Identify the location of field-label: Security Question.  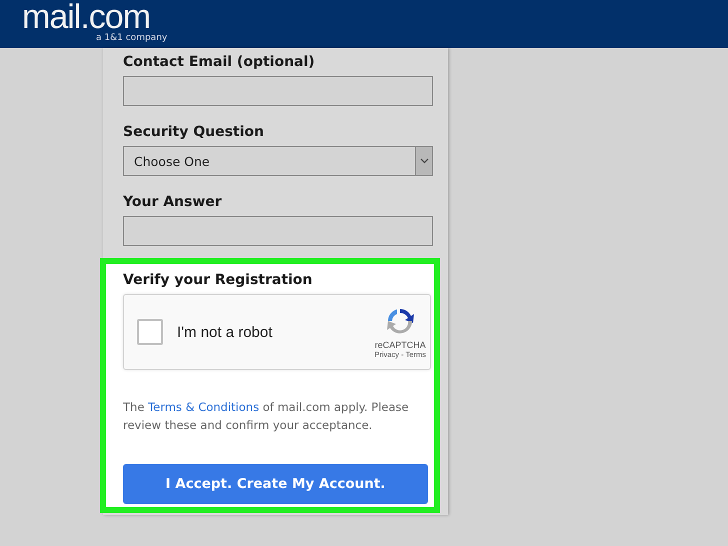
(194, 132).